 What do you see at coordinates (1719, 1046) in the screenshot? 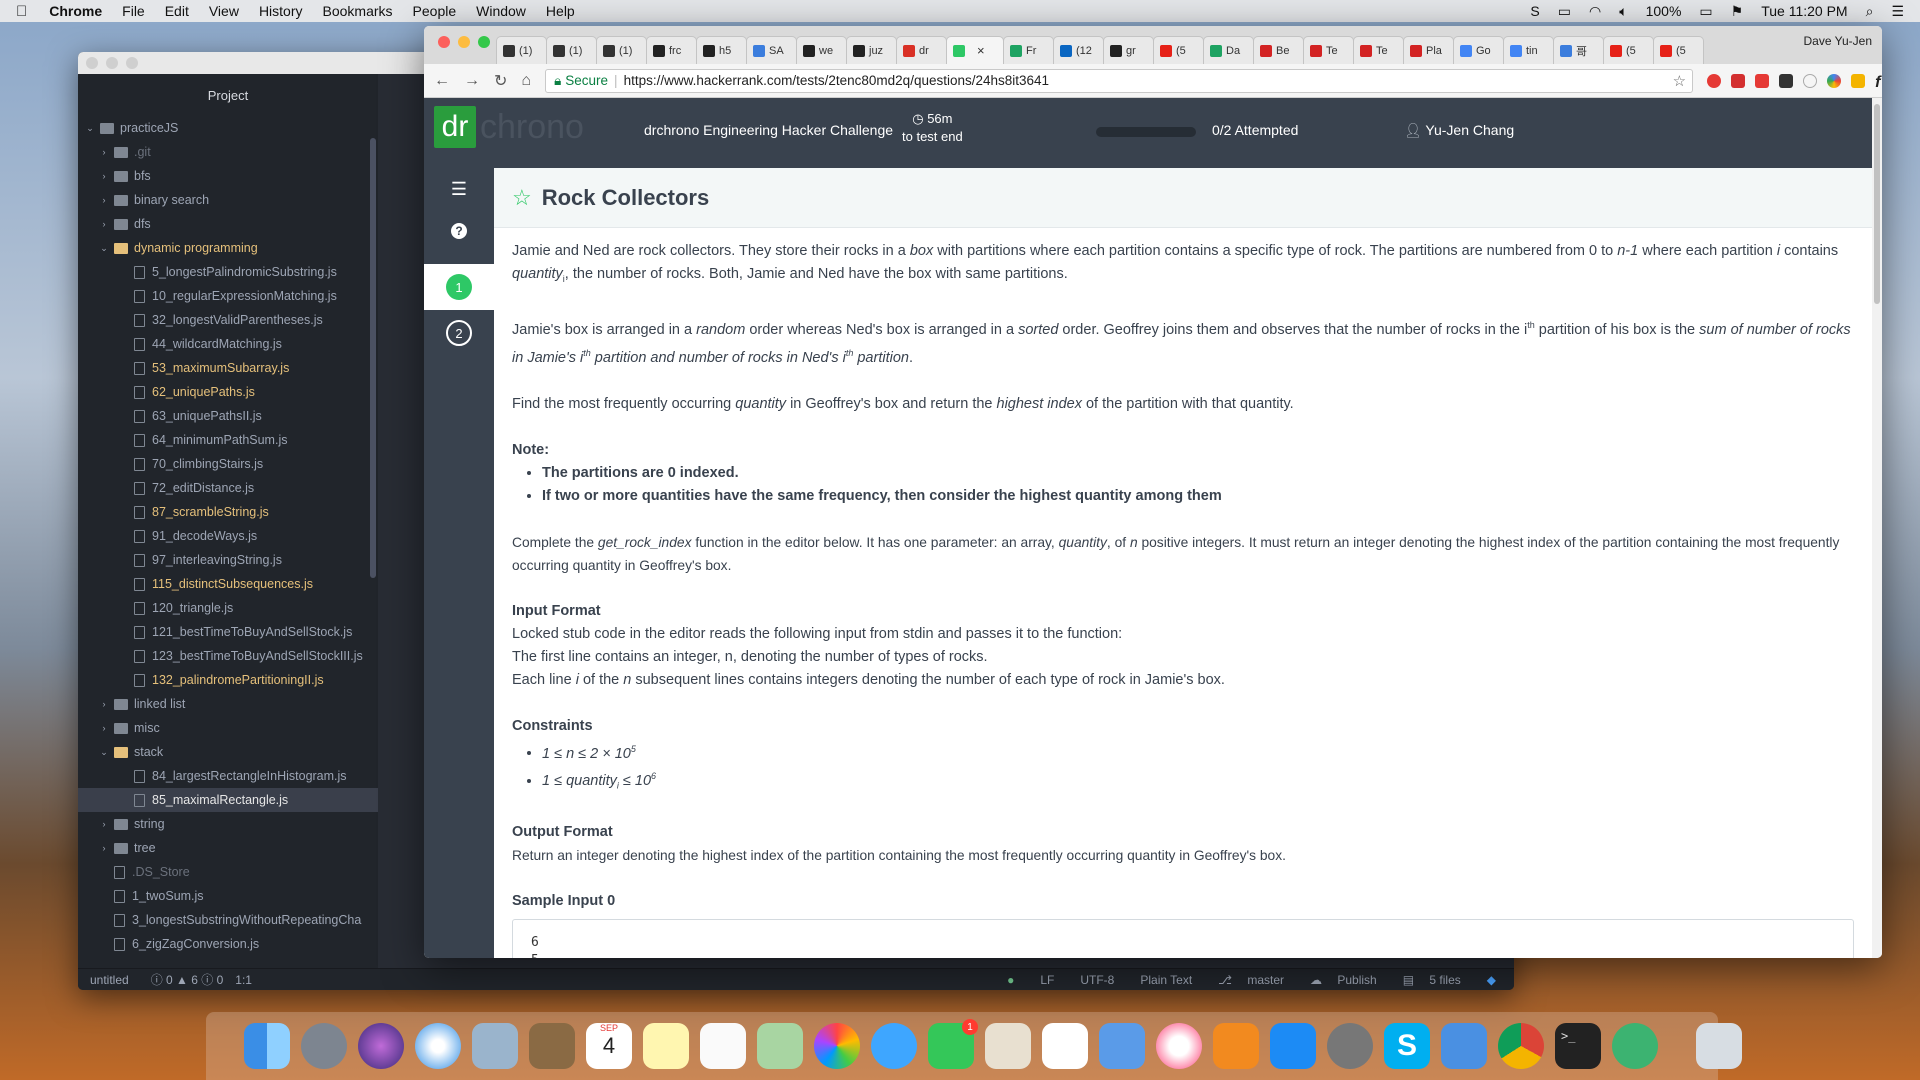
I see `trash-icon` at bounding box center [1719, 1046].